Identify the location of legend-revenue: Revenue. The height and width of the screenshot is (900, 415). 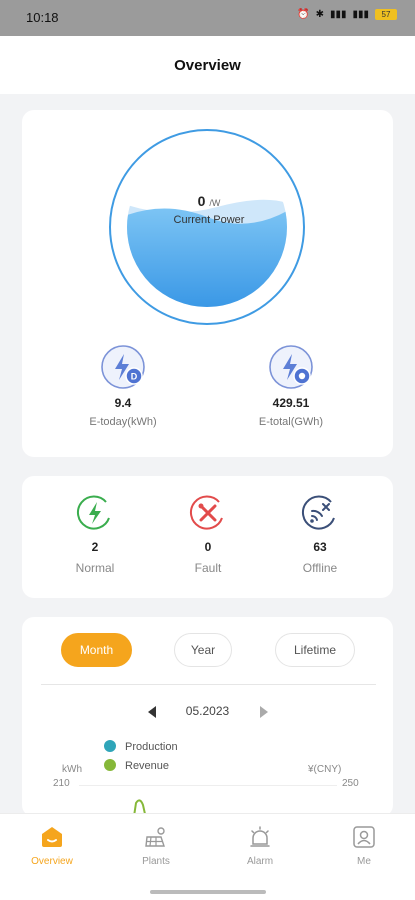
(136, 765).